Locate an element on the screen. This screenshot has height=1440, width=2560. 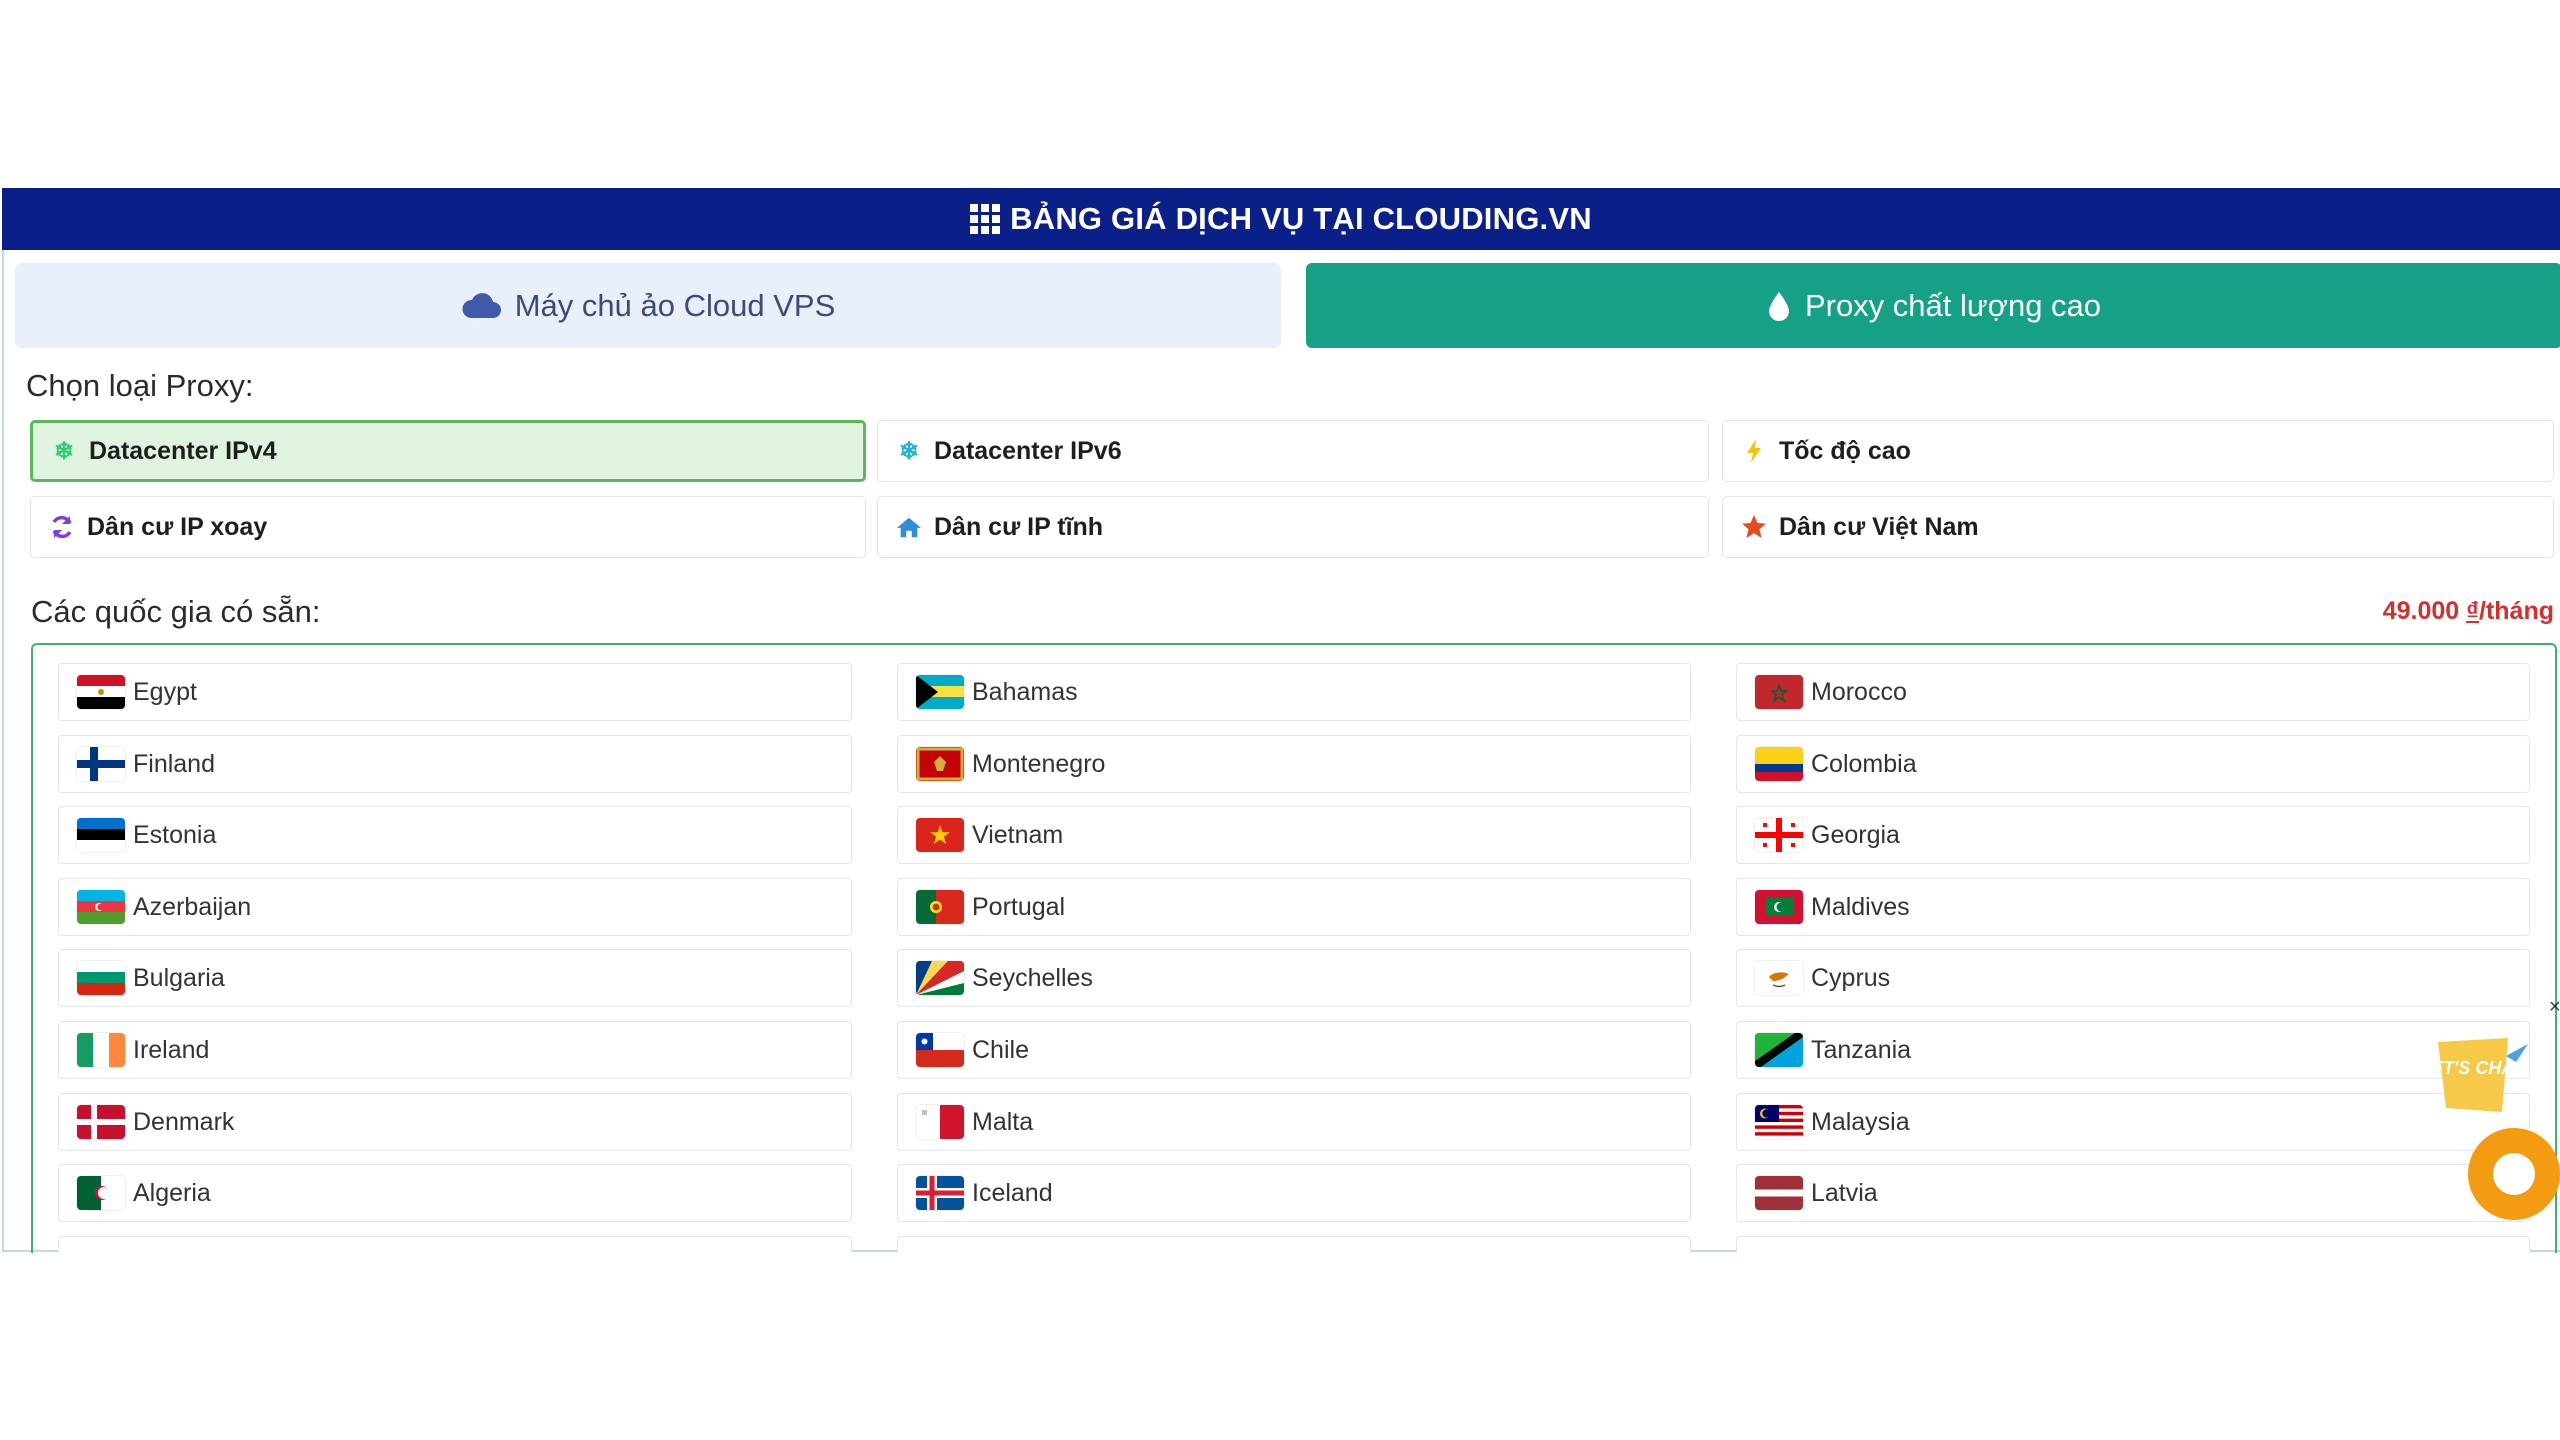
droplet-icon is located at coordinates (1779, 306).